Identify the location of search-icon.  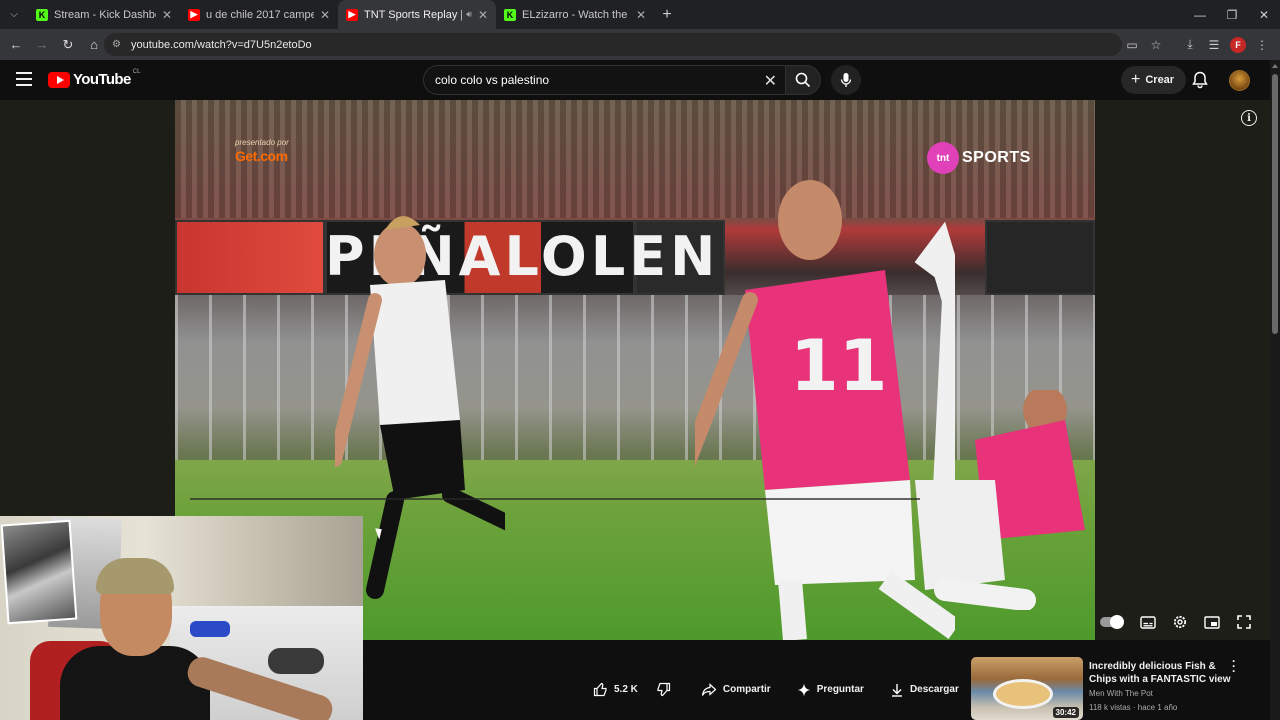
(803, 80).